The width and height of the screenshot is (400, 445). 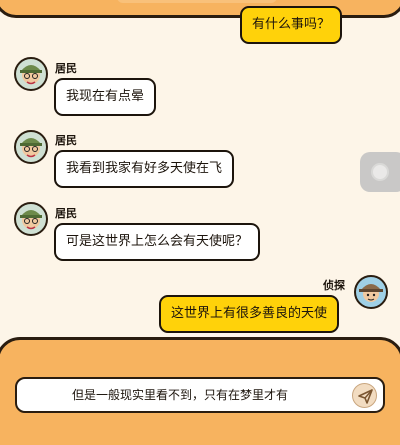 I want to click on reply-text: 但是一般现实里看不到，只有在梦里才有, so click(x=179, y=395).